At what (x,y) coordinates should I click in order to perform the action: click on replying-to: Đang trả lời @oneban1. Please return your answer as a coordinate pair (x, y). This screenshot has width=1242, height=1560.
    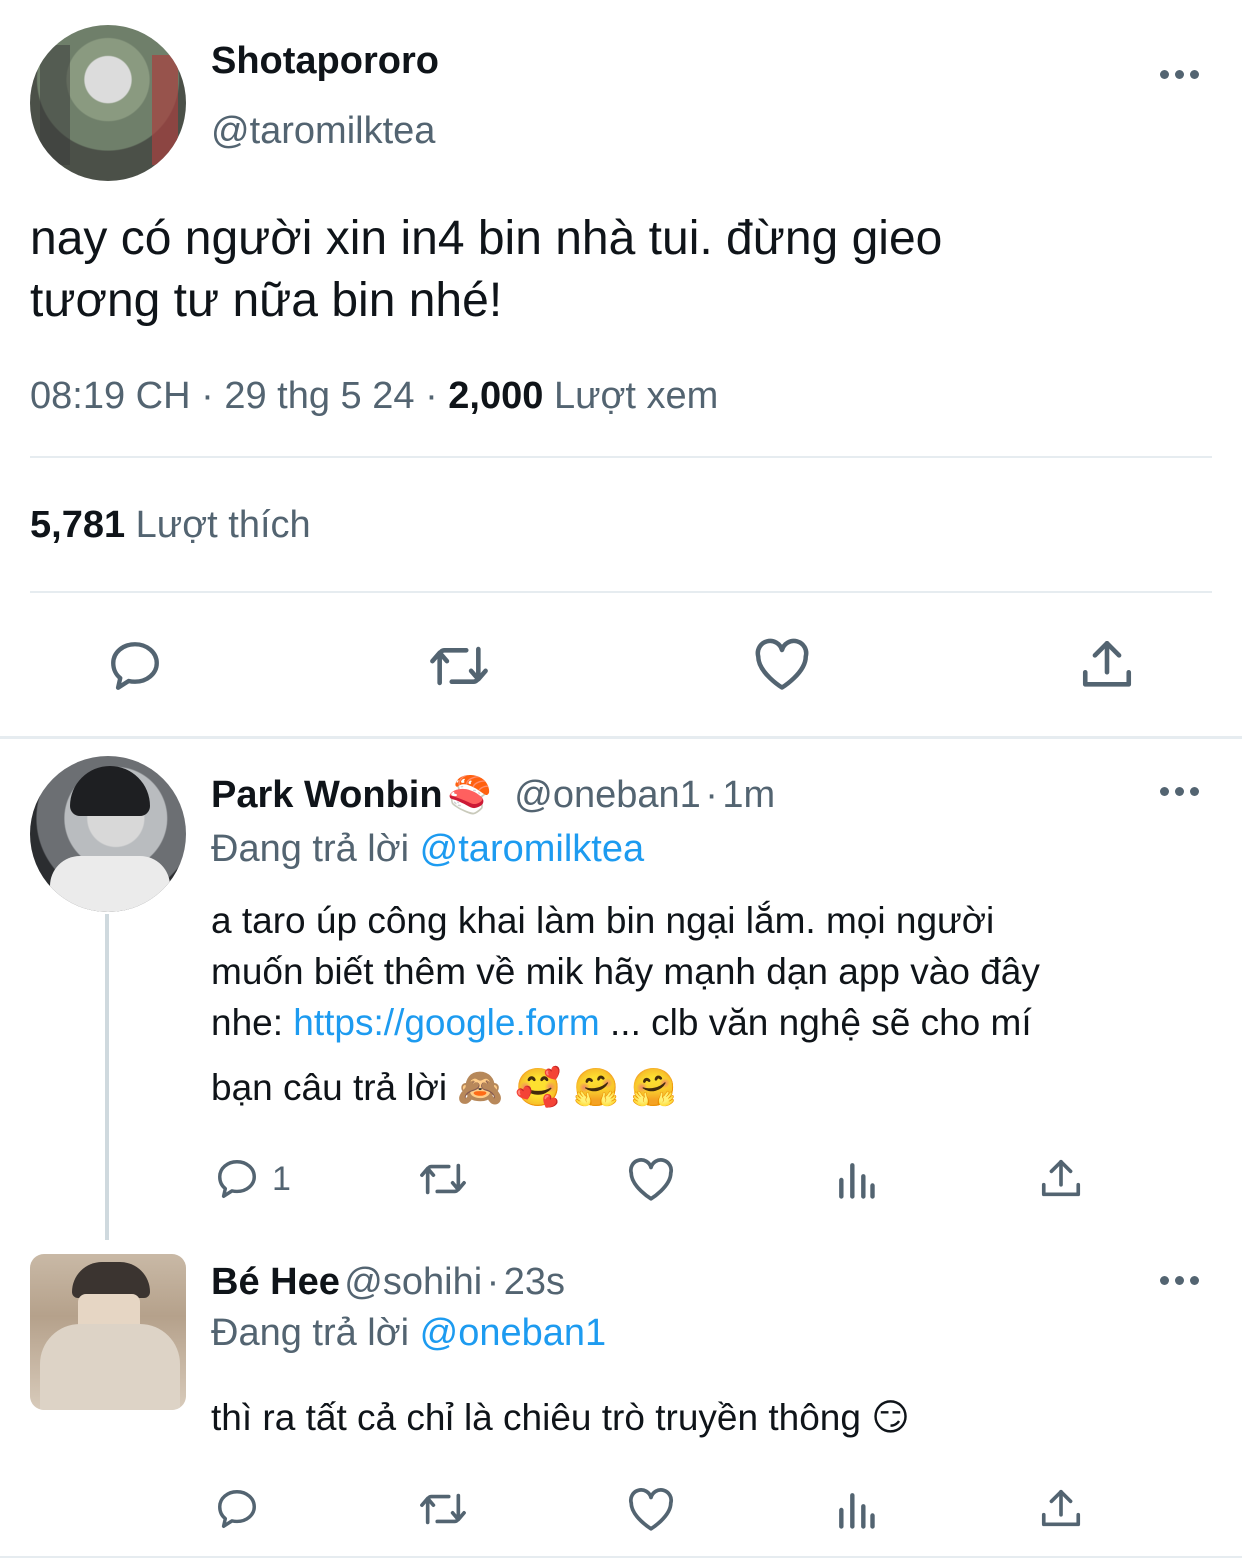
    Looking at the image, I should click on (408, 1333).